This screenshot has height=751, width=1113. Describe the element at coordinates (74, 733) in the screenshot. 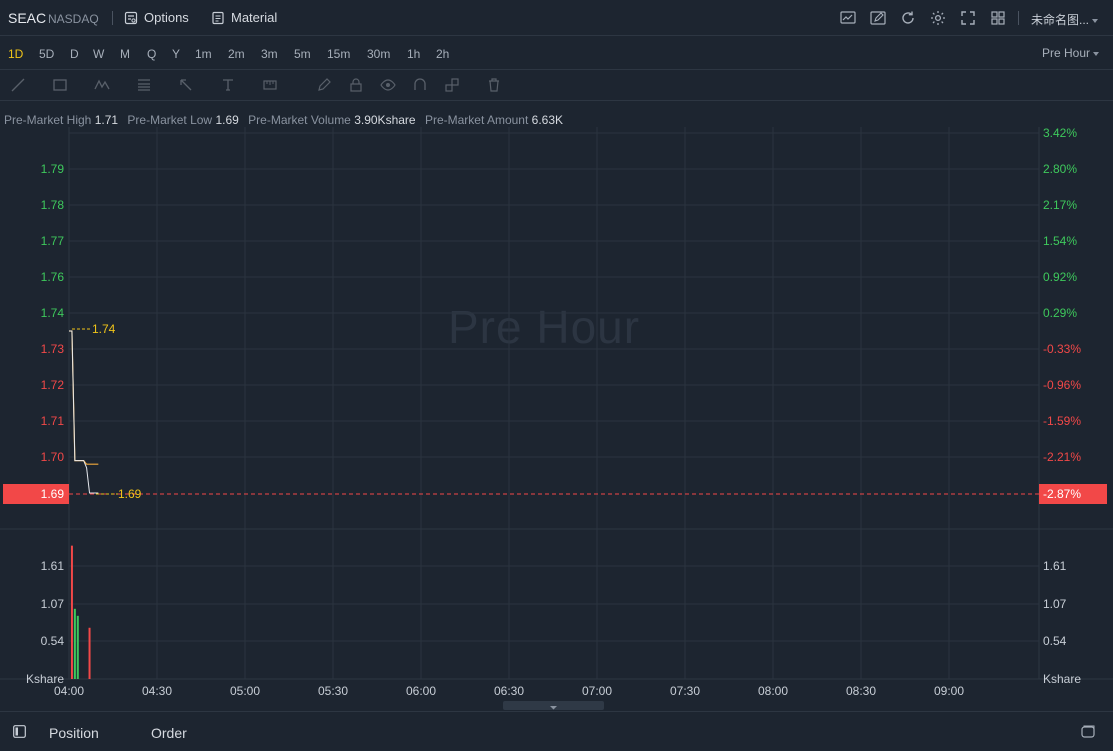

I see `tab-position: Position` at that location.